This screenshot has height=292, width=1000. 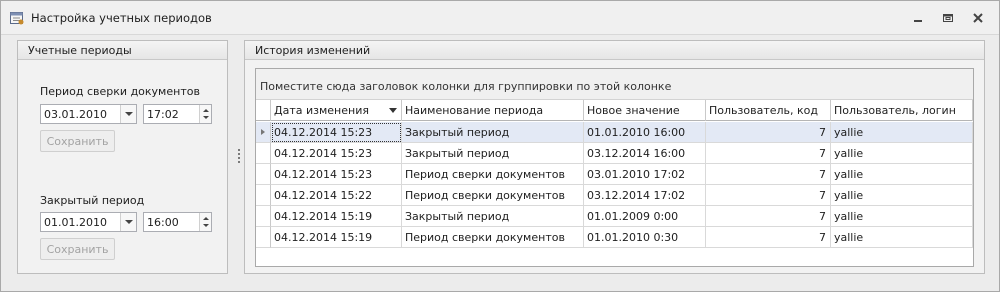 I want to click on closed-date-input: 01.01.2010, so click(x=88, y=222).